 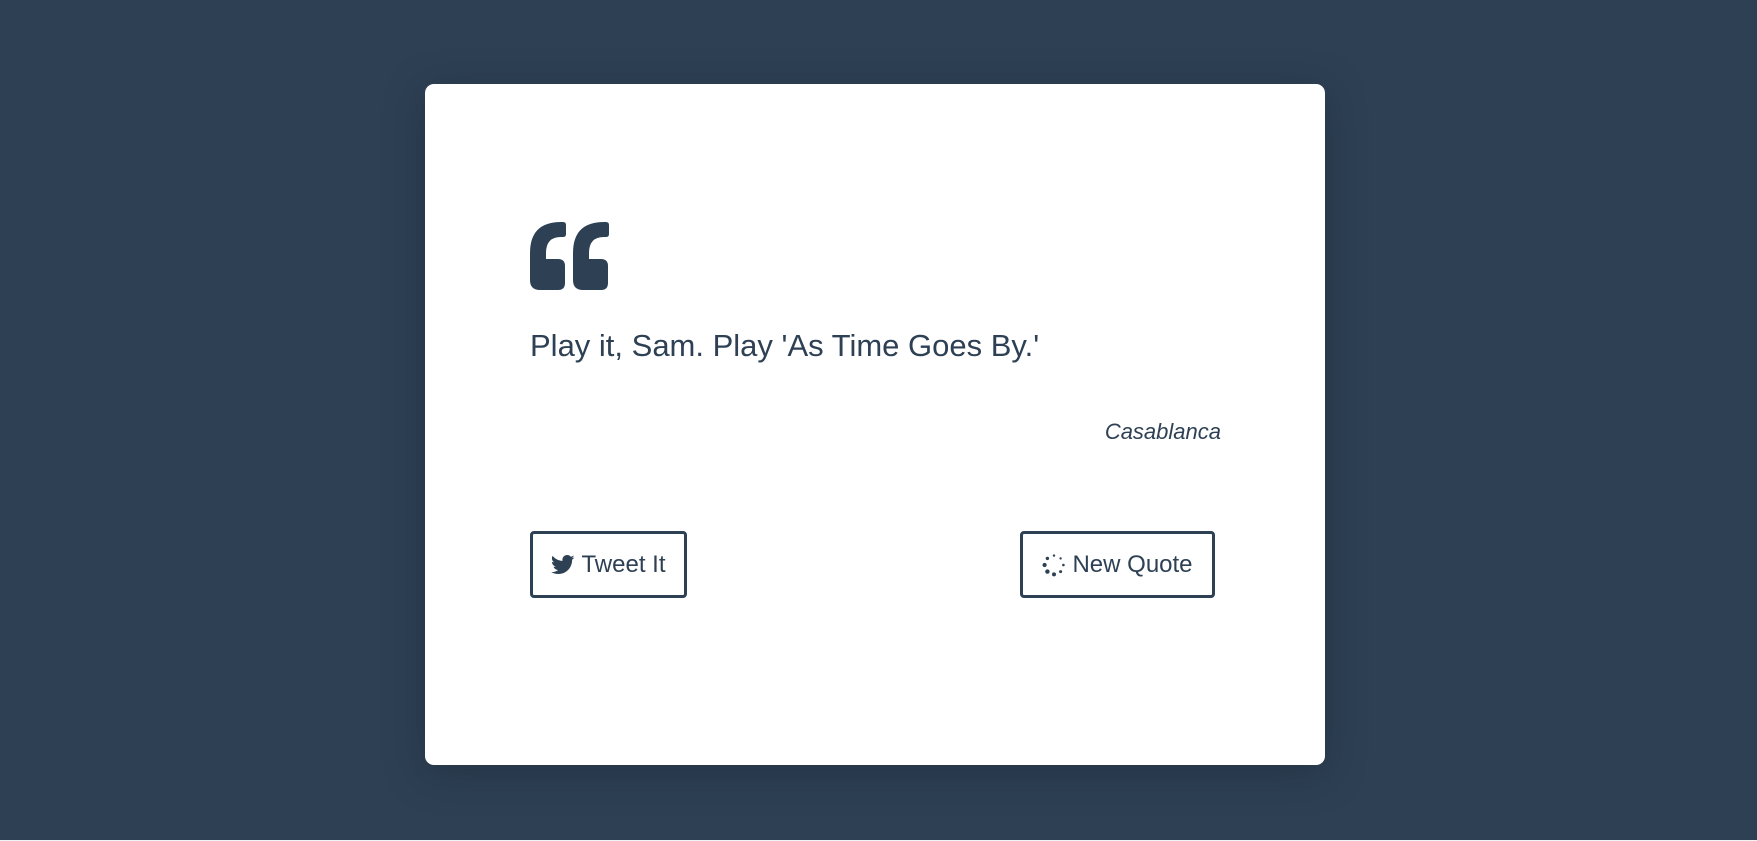 What do you see at coordinates (563, 564) in the screenshot?
I see `twitter-icon` at bounding box center [563, 564].